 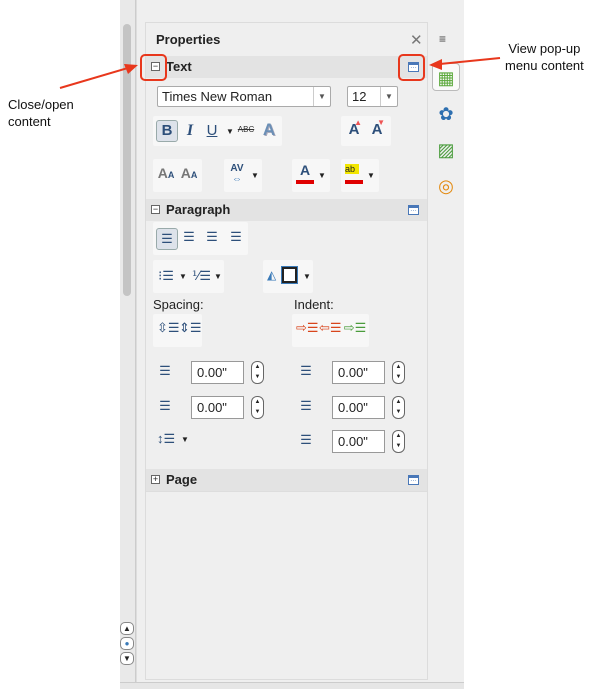 I want to click on paint-bucket-icon: ◭, so click(x=271, y=275).